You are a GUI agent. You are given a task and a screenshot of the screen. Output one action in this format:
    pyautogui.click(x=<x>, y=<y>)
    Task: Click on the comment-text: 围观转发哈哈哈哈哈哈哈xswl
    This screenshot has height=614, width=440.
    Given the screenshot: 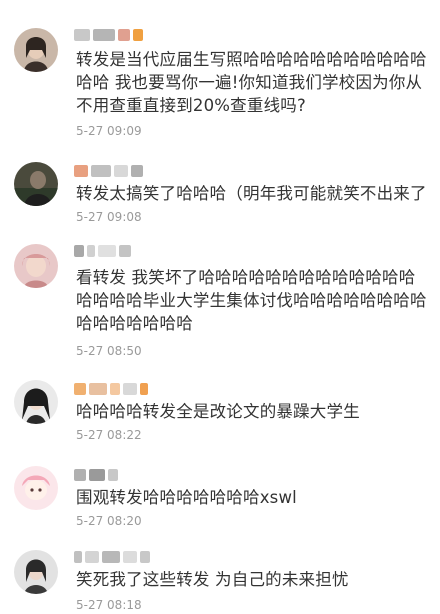 What is the action you would take?
    pyautogui.click(x=186, y=497)
    